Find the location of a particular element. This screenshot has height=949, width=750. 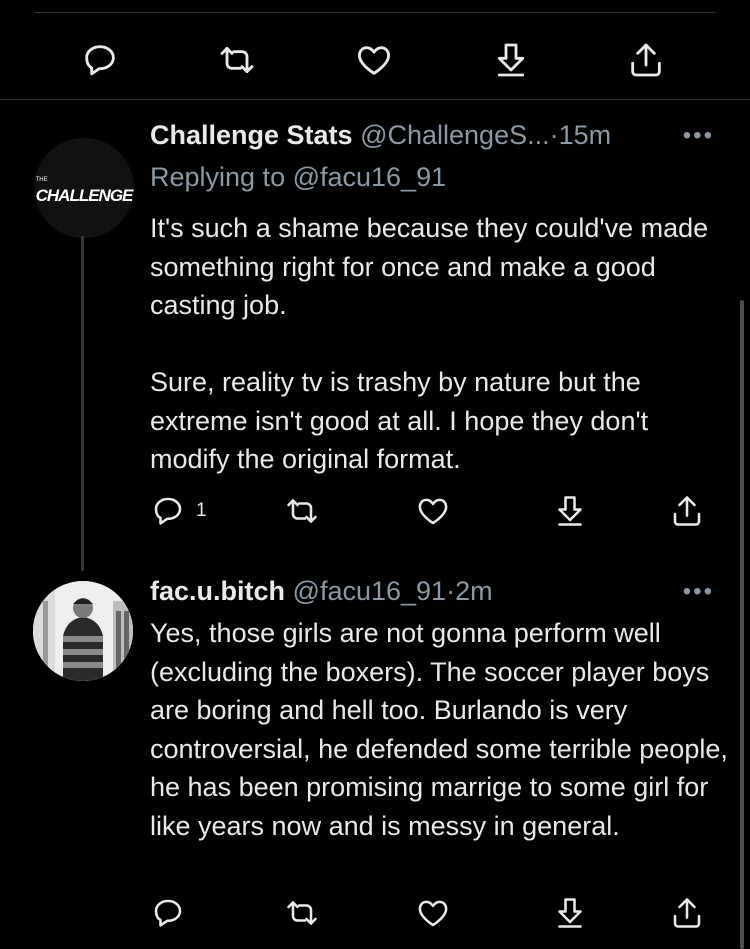

profile-photo is located at coordinates (83, 631).